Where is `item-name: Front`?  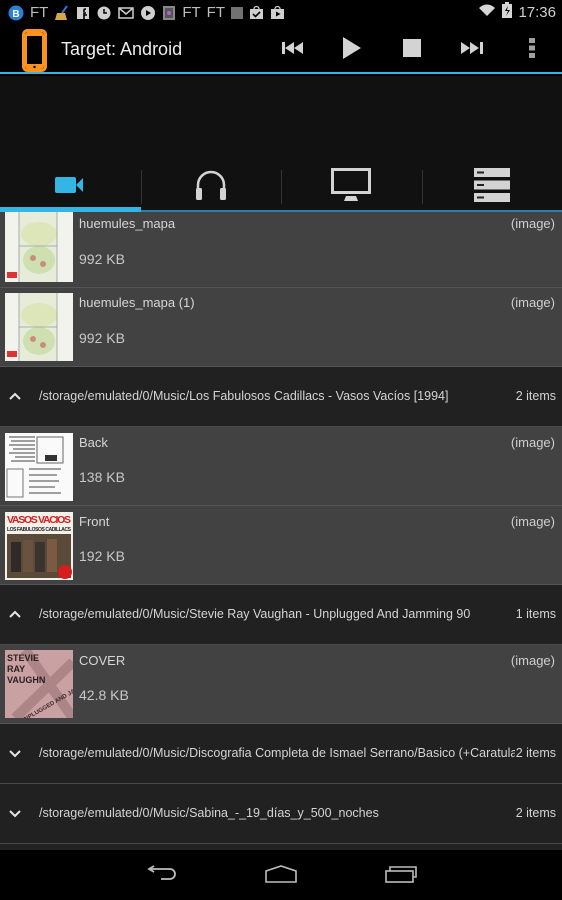
item-name: Front is located at coordinates (94, 521).